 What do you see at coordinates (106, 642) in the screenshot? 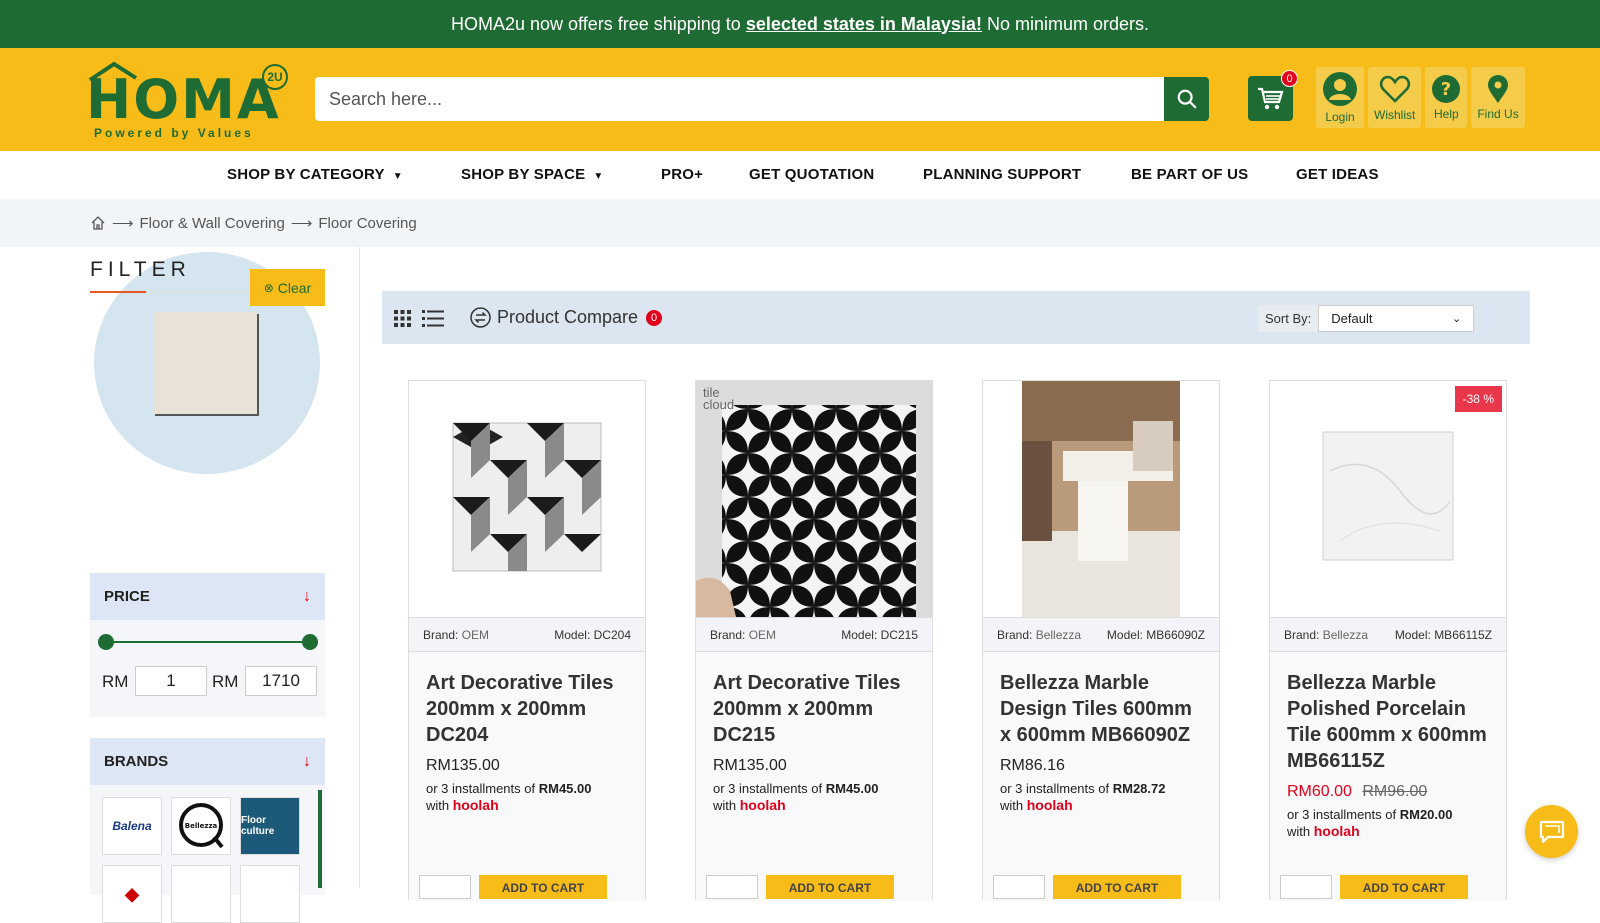
I see `slider-min-handle` at bounding box center [106, 642].